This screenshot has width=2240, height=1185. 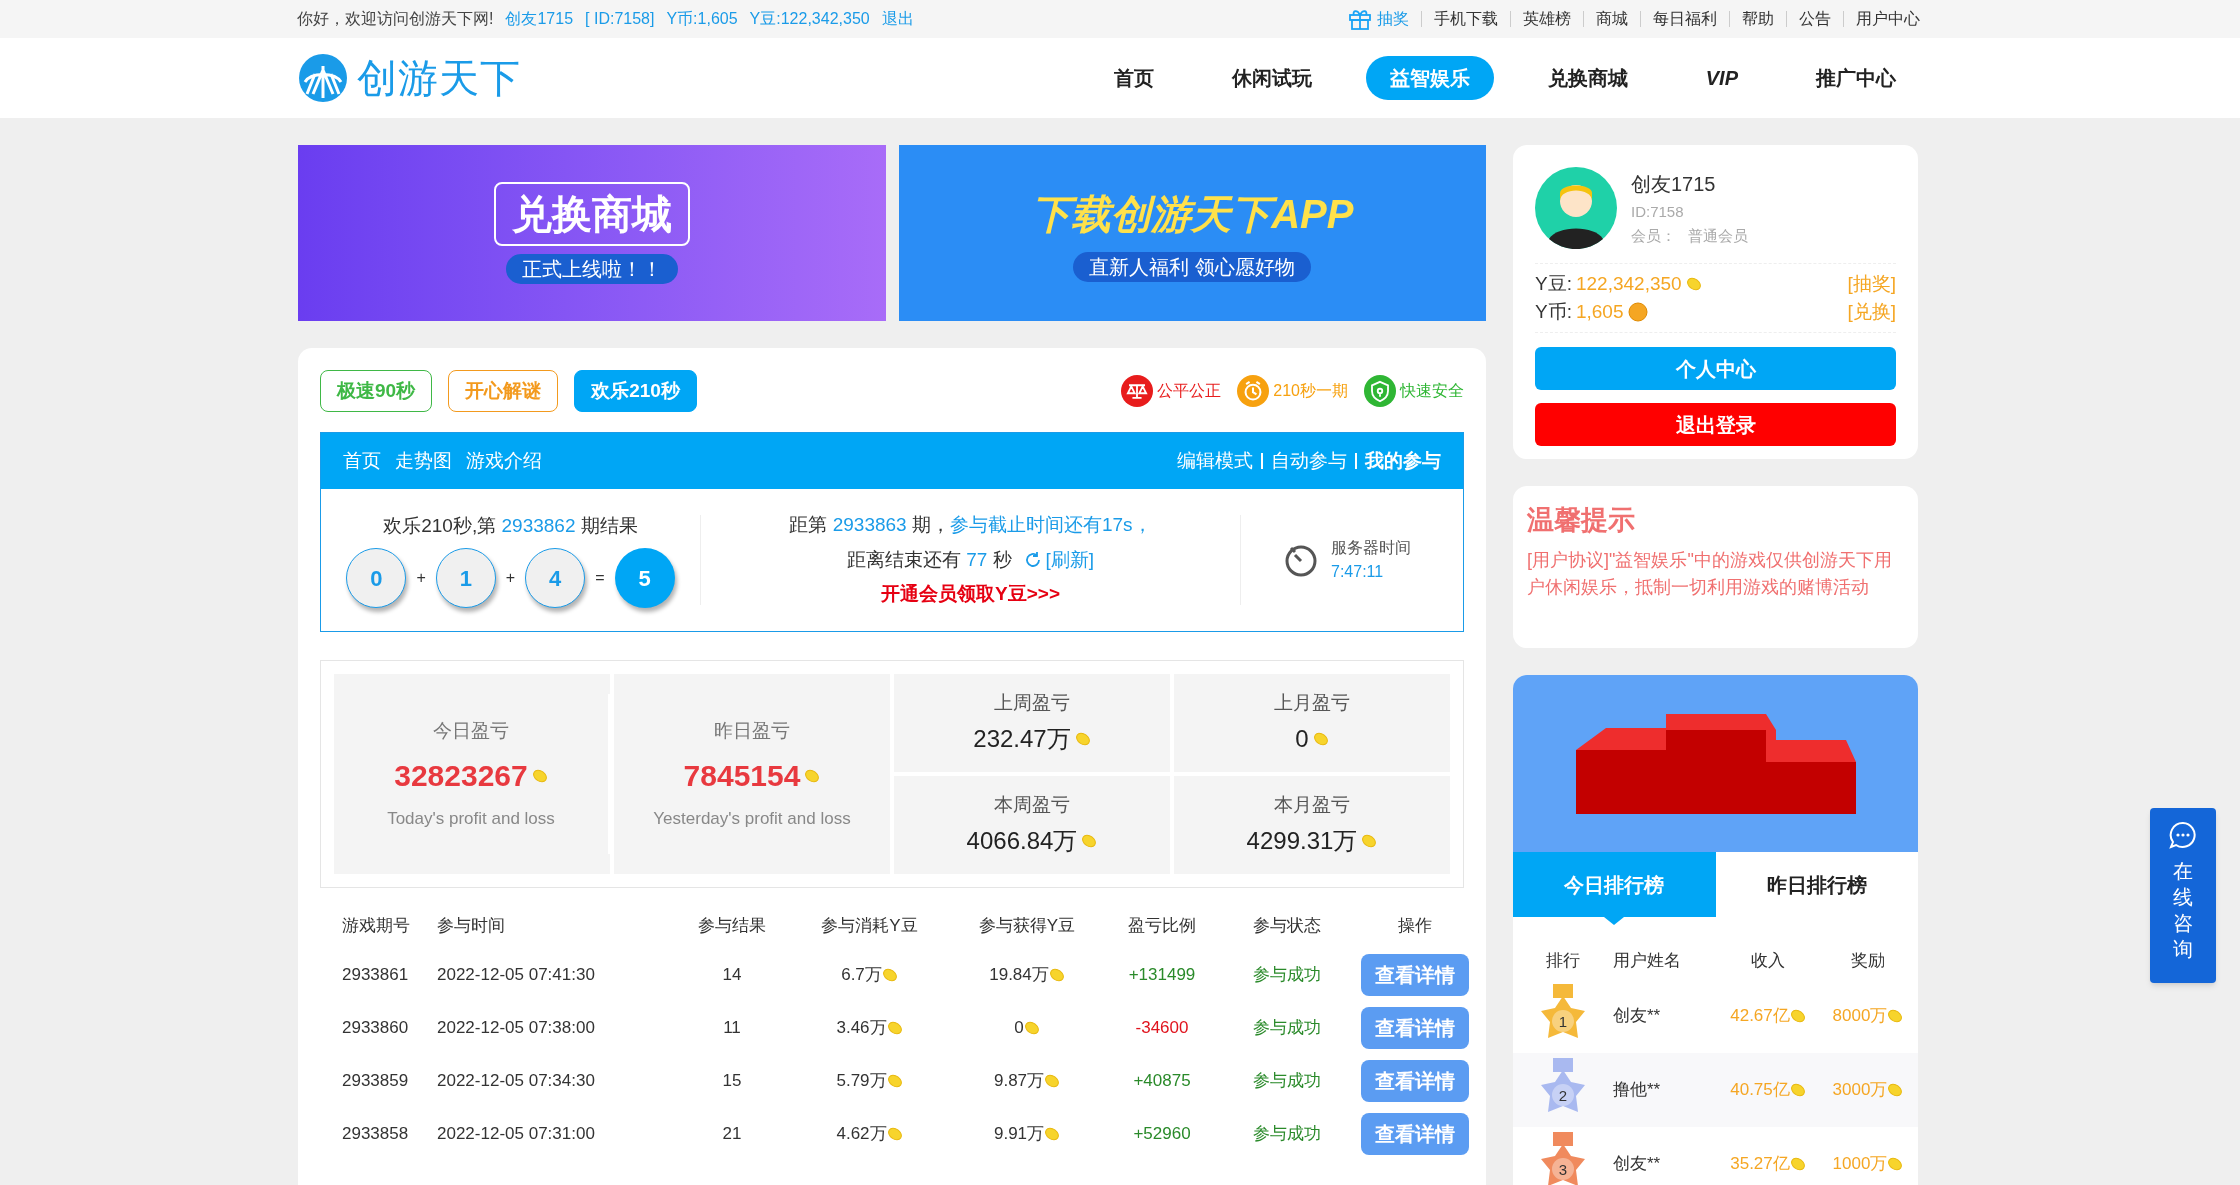 I want to click on column-header: 参与结果, so click(x=732, y=926).